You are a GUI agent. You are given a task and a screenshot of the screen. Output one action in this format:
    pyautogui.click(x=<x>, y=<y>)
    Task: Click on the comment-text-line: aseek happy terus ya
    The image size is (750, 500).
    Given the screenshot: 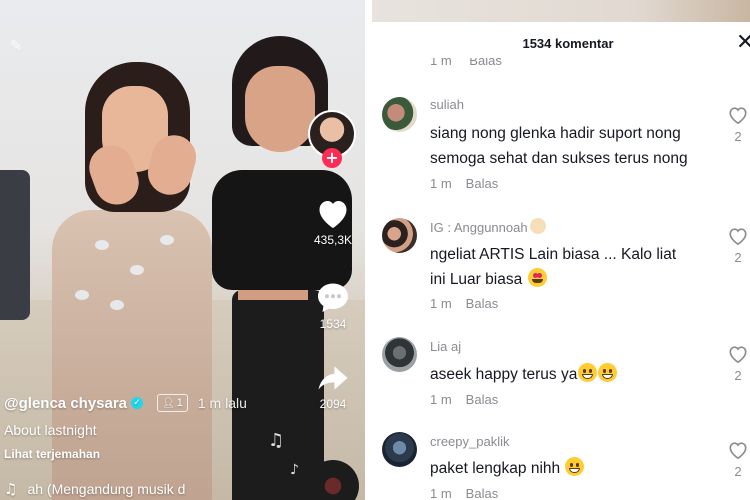 What is the action you would take?
    pyautogui.click(x=504, y=374)
    